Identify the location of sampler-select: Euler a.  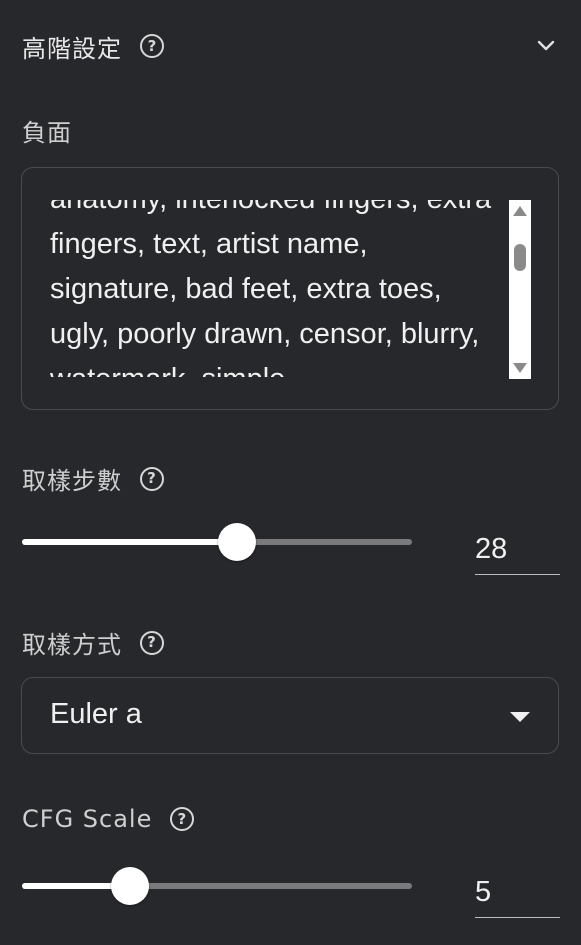
(290, 715).